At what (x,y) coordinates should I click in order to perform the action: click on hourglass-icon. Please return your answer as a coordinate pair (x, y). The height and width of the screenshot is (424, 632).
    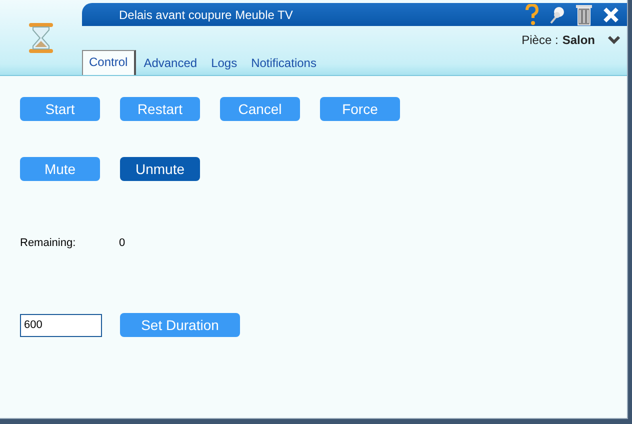
    Looking at the image, I should click on (41, 38).